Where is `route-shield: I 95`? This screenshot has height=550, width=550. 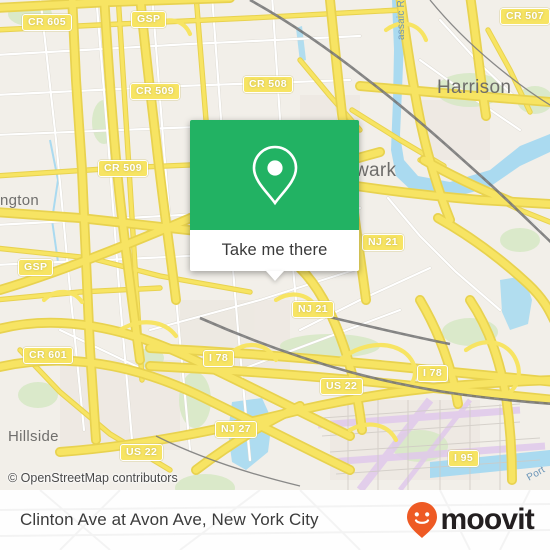 route-shield: I 95 is located at coordinates (464, 458).